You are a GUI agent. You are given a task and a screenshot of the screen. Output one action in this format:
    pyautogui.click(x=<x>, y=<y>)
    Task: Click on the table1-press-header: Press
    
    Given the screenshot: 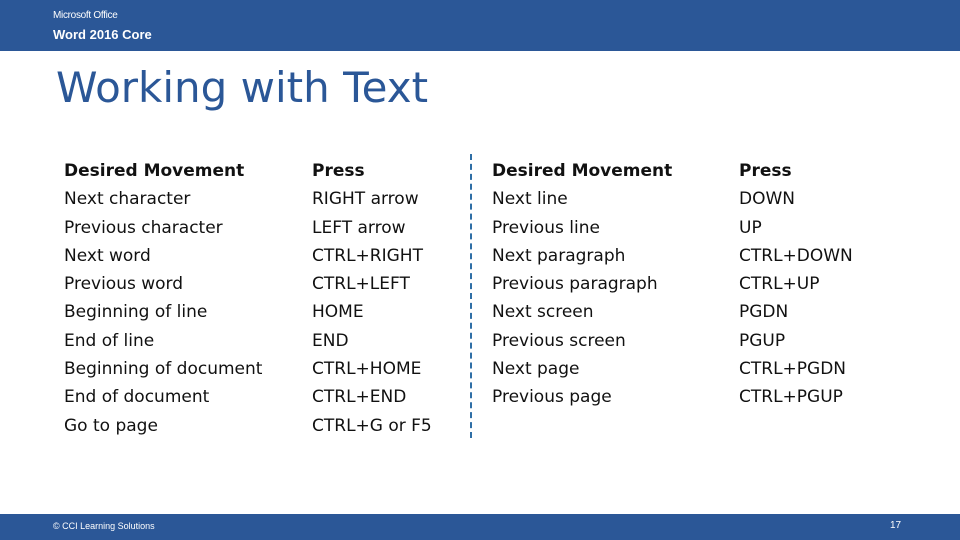 What is the action you would take?
    pyautogui.click(x=338, y=171)
    